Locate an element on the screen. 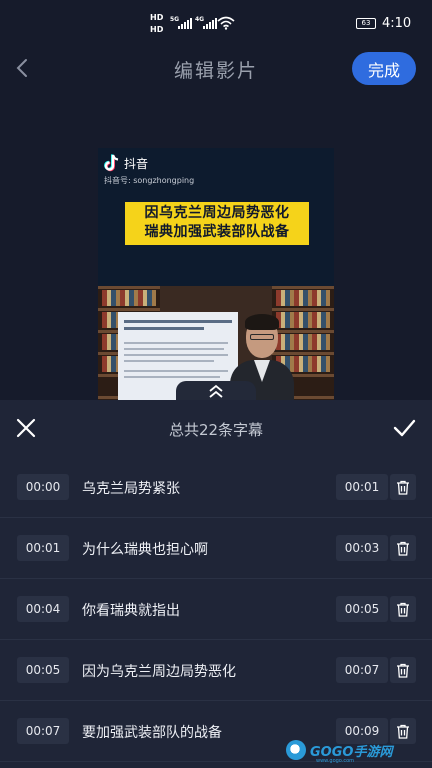  confirm-button is located at coordinates (404, 428).